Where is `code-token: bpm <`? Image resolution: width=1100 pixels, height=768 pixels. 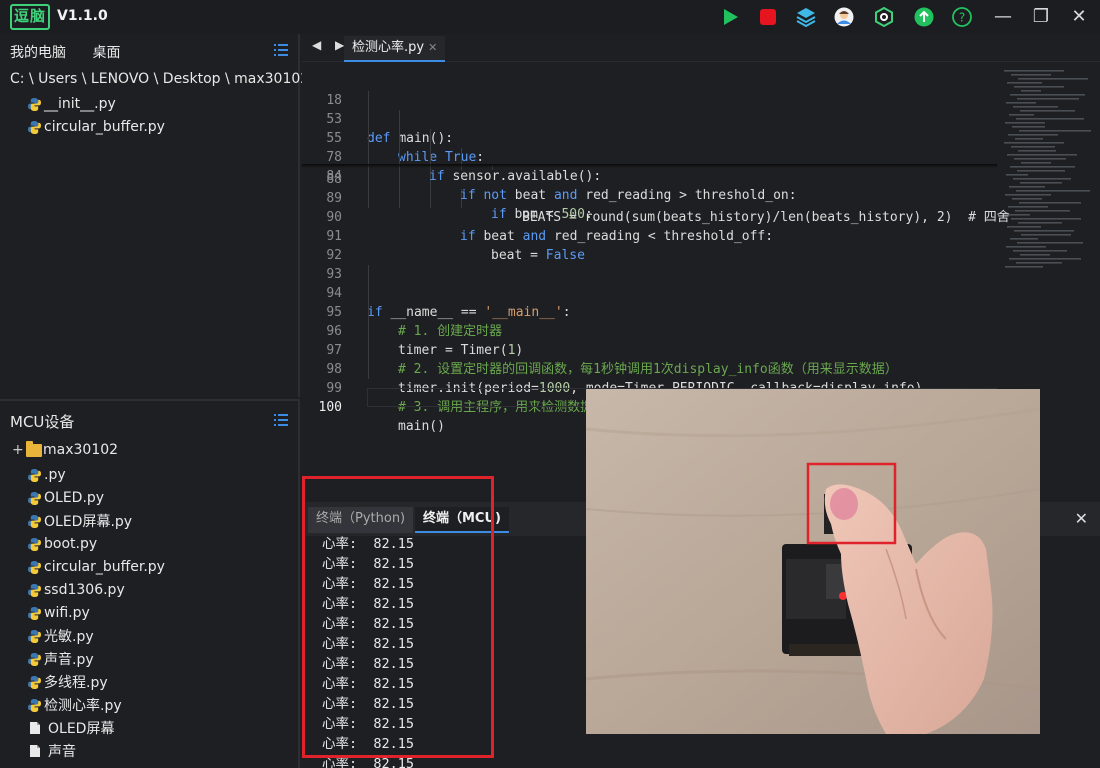 code-token: bpm < is located at coordinates (538, 214).